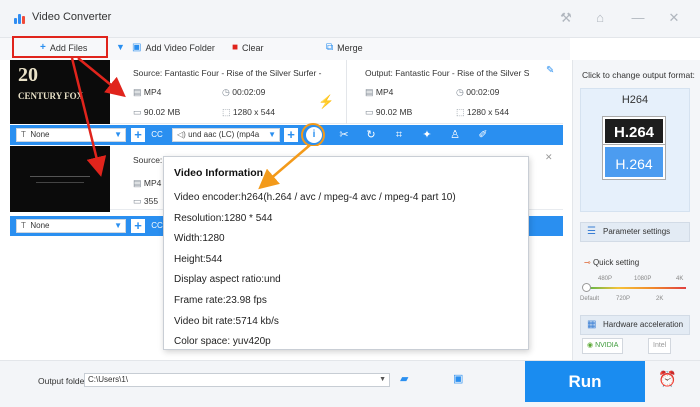  Describe the element at coordinates (20, 18) in the screenshot. I see `app-logo-icon` at that location.